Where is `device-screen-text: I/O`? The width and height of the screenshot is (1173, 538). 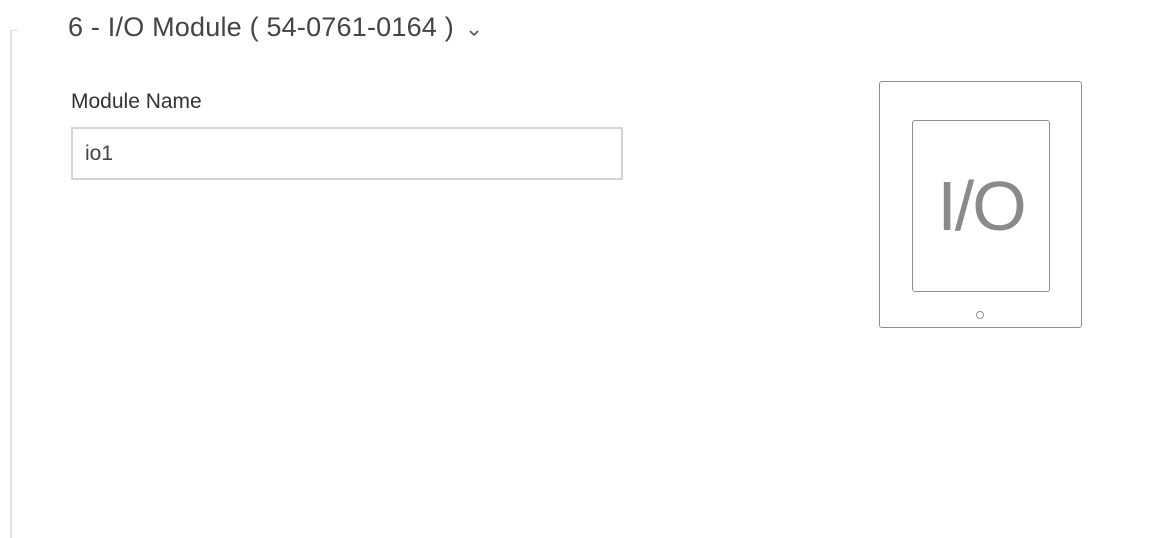 device-screen-text: I/O is located at coordinates (981, 206).